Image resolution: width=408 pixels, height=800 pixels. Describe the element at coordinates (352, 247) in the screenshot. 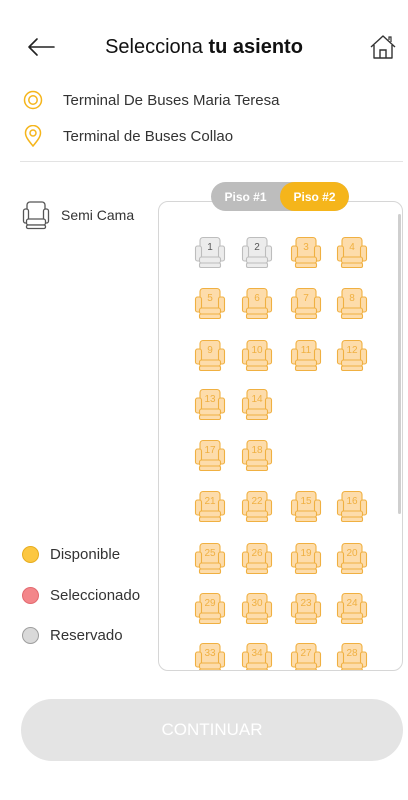

I see `seat-number: 4` at that location.